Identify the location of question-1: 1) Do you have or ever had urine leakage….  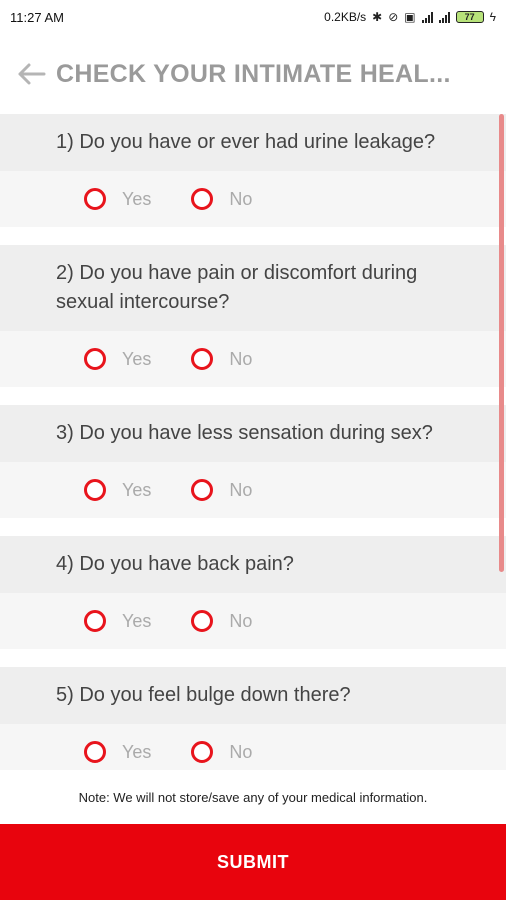
(253, 170).